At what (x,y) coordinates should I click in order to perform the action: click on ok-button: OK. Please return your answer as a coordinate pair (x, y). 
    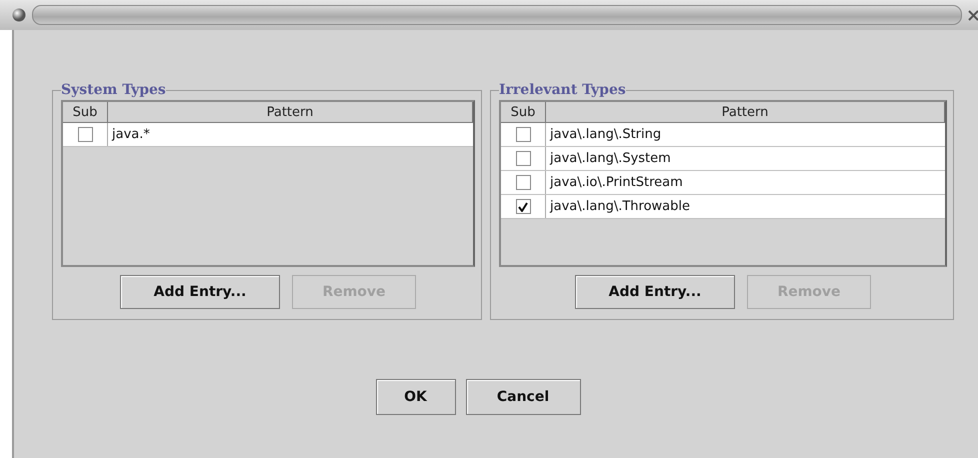
    Looking at the image, I should click on (416, 397).